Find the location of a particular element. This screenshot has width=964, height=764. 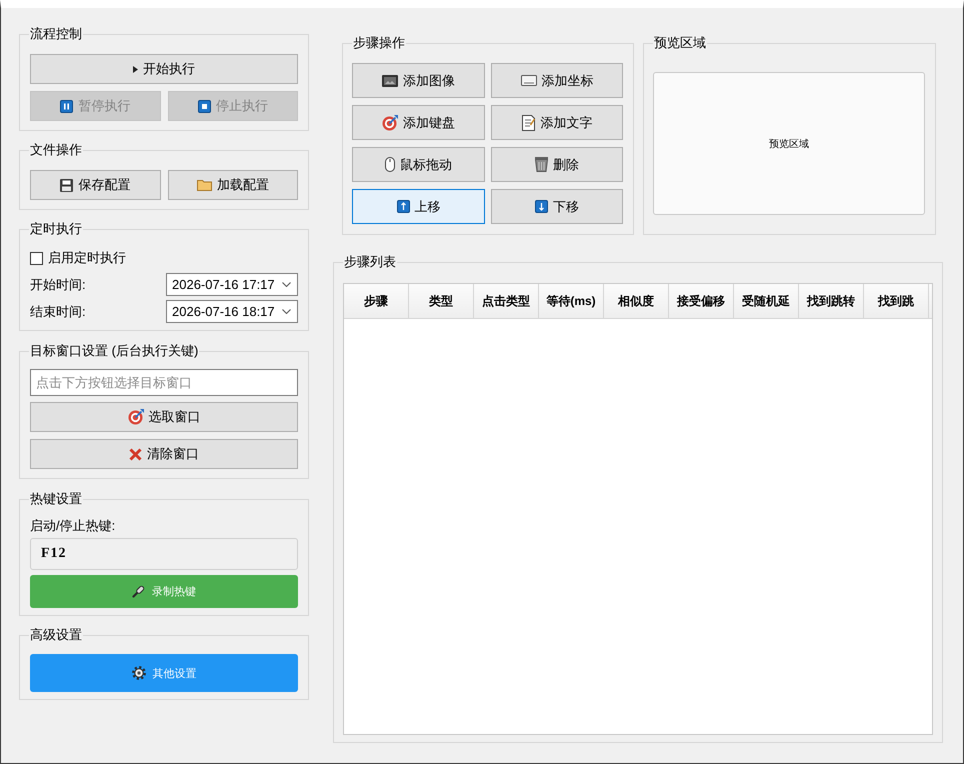

column-header: 接受偏移 is located at coordinates (701, 301).